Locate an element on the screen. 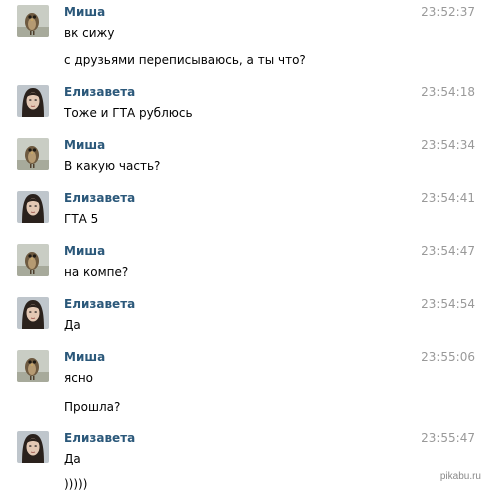  message: Миша 23:54:47 на компе? is located at coordinates (243, 264).